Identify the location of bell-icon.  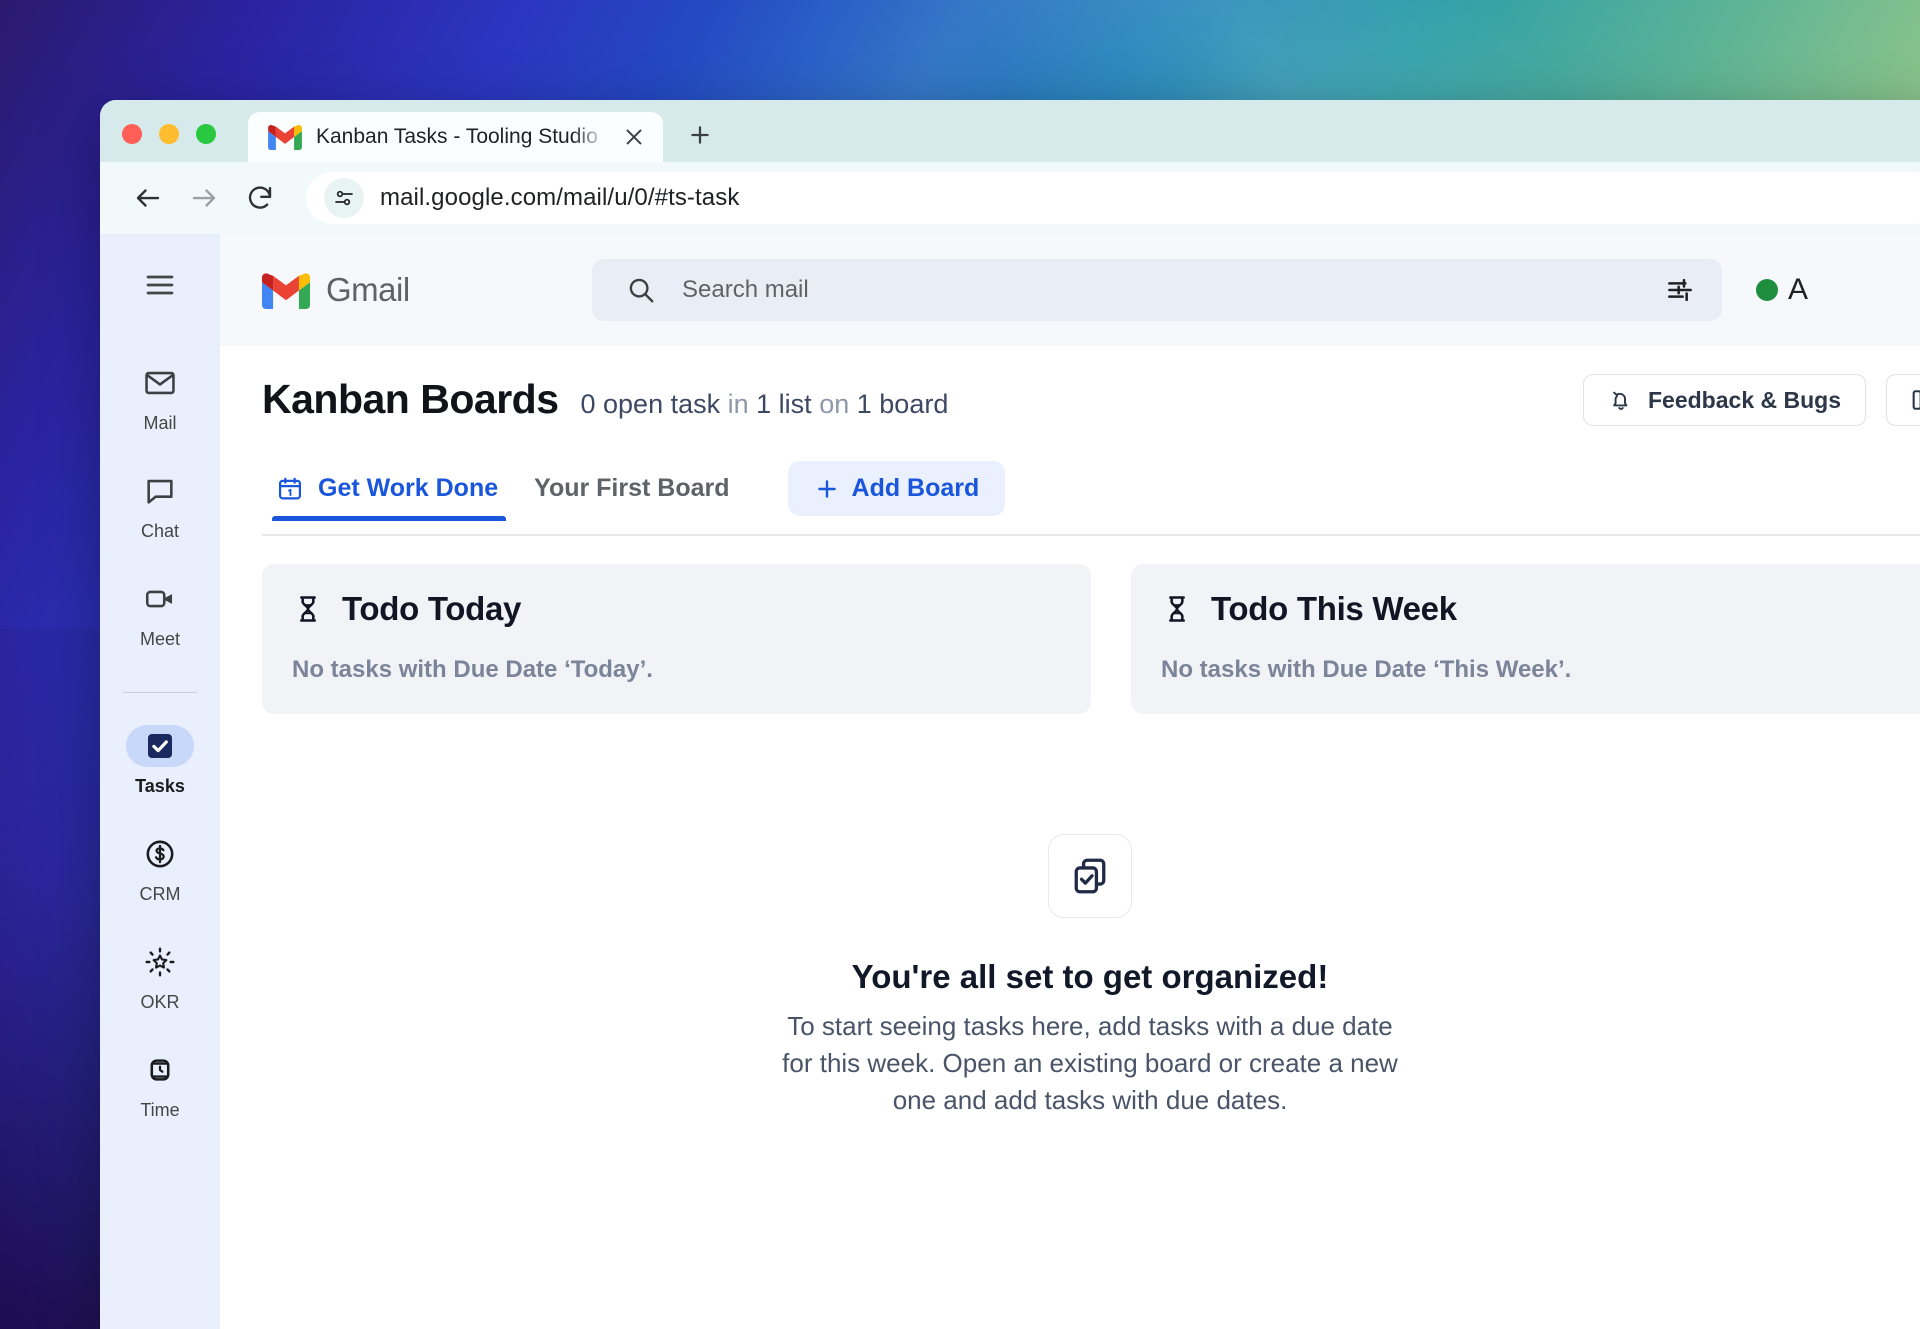
(1620, 400).